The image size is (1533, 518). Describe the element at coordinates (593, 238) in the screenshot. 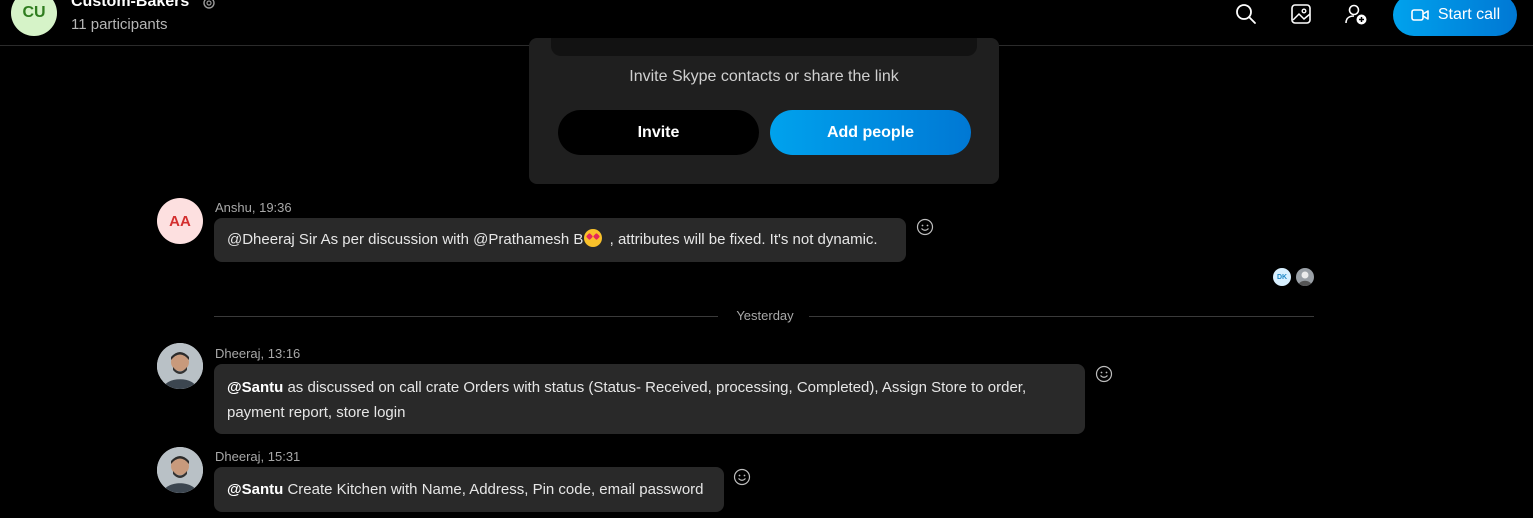

I see `star-struck-emoji-icon` at that location.